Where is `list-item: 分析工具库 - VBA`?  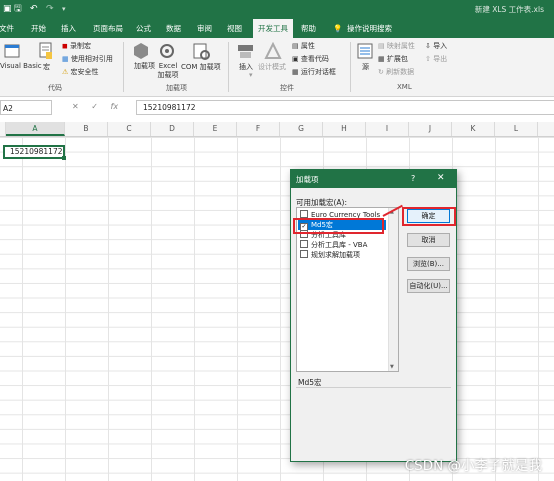 list-item: 分析工具库 - VBA is located at coordinates (342, 245).